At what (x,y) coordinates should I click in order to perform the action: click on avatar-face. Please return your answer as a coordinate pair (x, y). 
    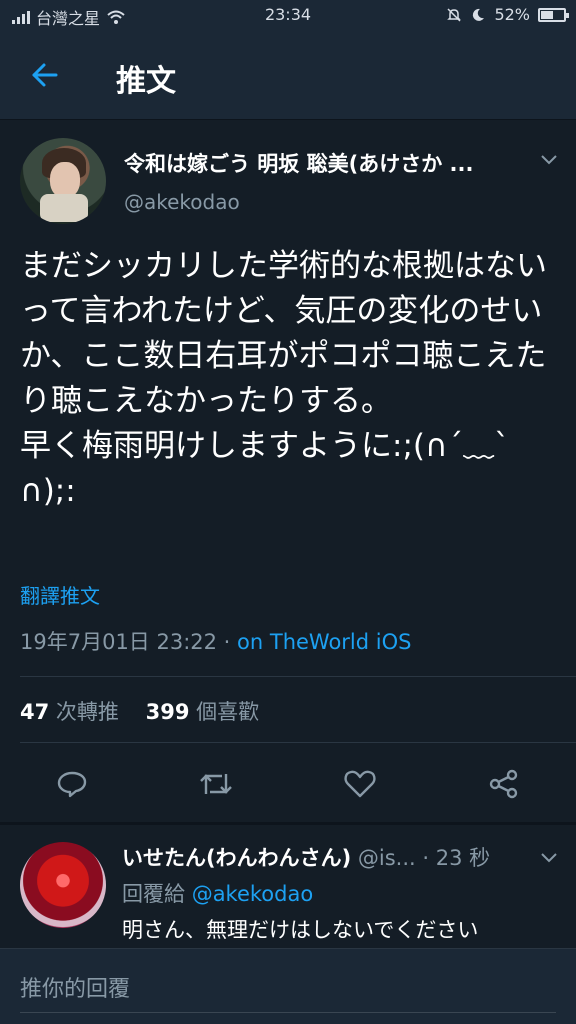
    Looking at the image, I should click on (65, 180).